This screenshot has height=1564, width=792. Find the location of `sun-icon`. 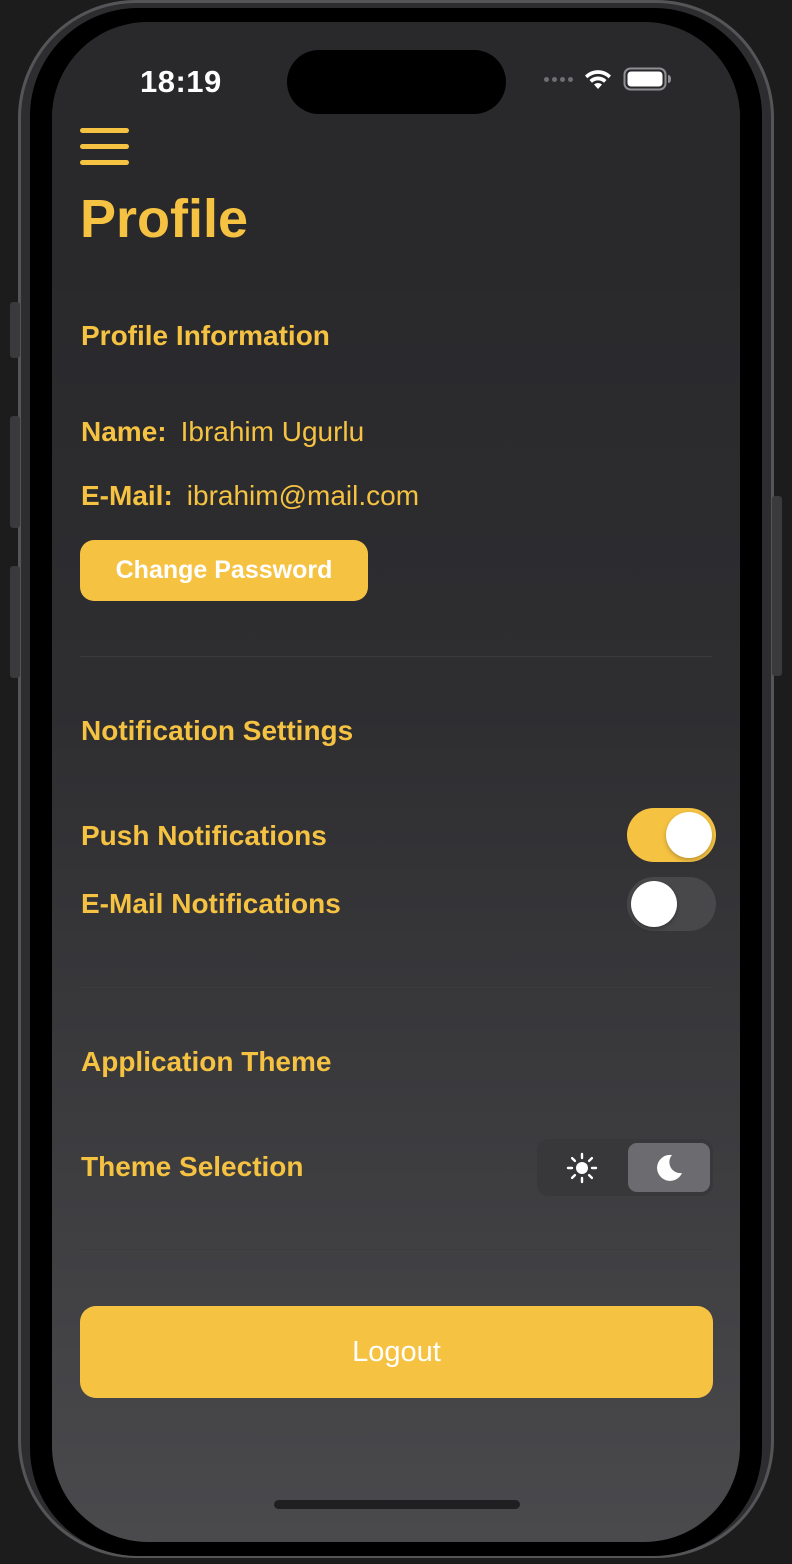

sun-icon is located at coordinates (582, 1167).